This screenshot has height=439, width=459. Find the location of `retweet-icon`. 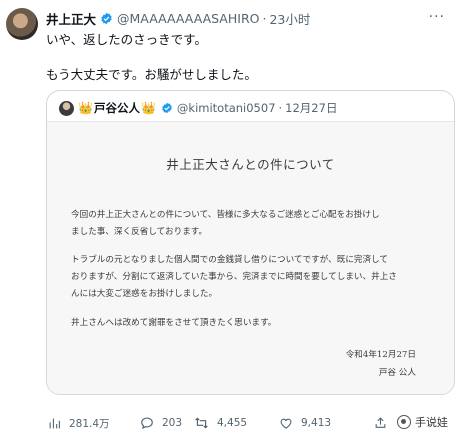

retweet-icon is located at coordinates (201, 423).